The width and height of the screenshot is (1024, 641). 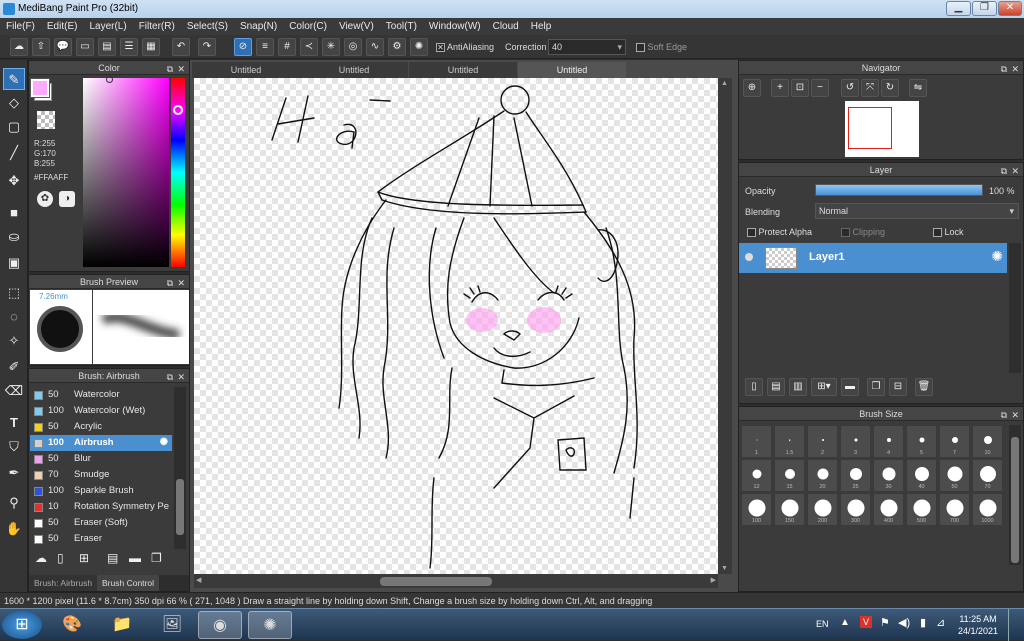 I want to click on lock-checkbox, so click(x=937, y=233).